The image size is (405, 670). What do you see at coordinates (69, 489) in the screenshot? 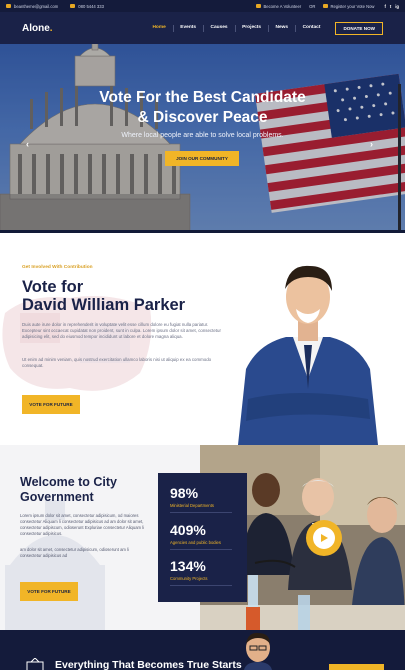
I see `welcome-title: Welcome to City Government` at bounding box center [69, 489].